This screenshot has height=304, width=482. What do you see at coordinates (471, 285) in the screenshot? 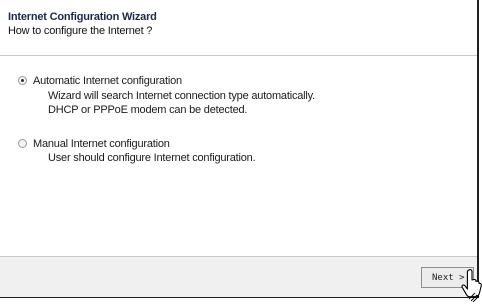
I see `hand-pointer-icon` at bounding box center [471, 285].